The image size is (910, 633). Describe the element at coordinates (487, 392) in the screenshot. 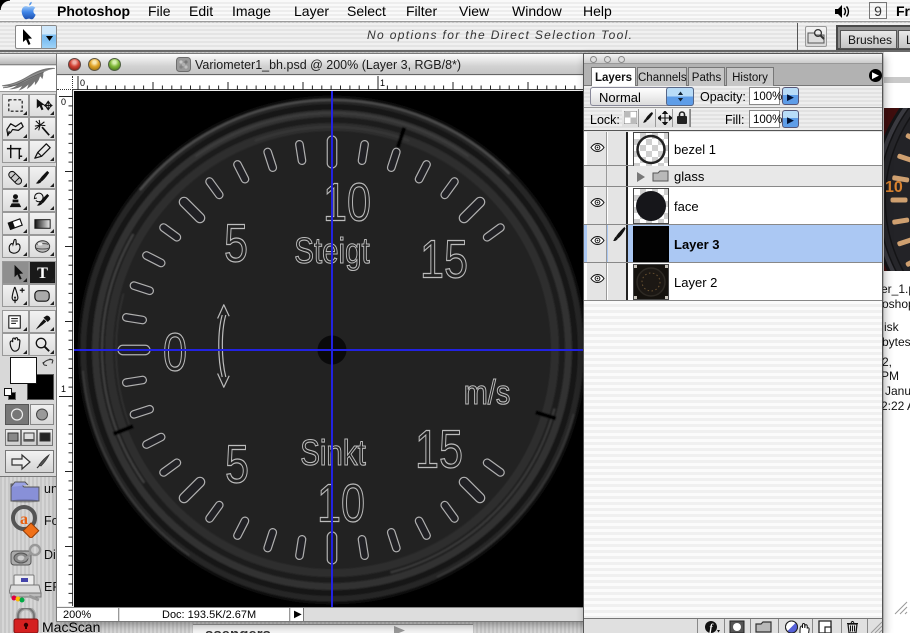

I see `svg-text: m/s` at that location.